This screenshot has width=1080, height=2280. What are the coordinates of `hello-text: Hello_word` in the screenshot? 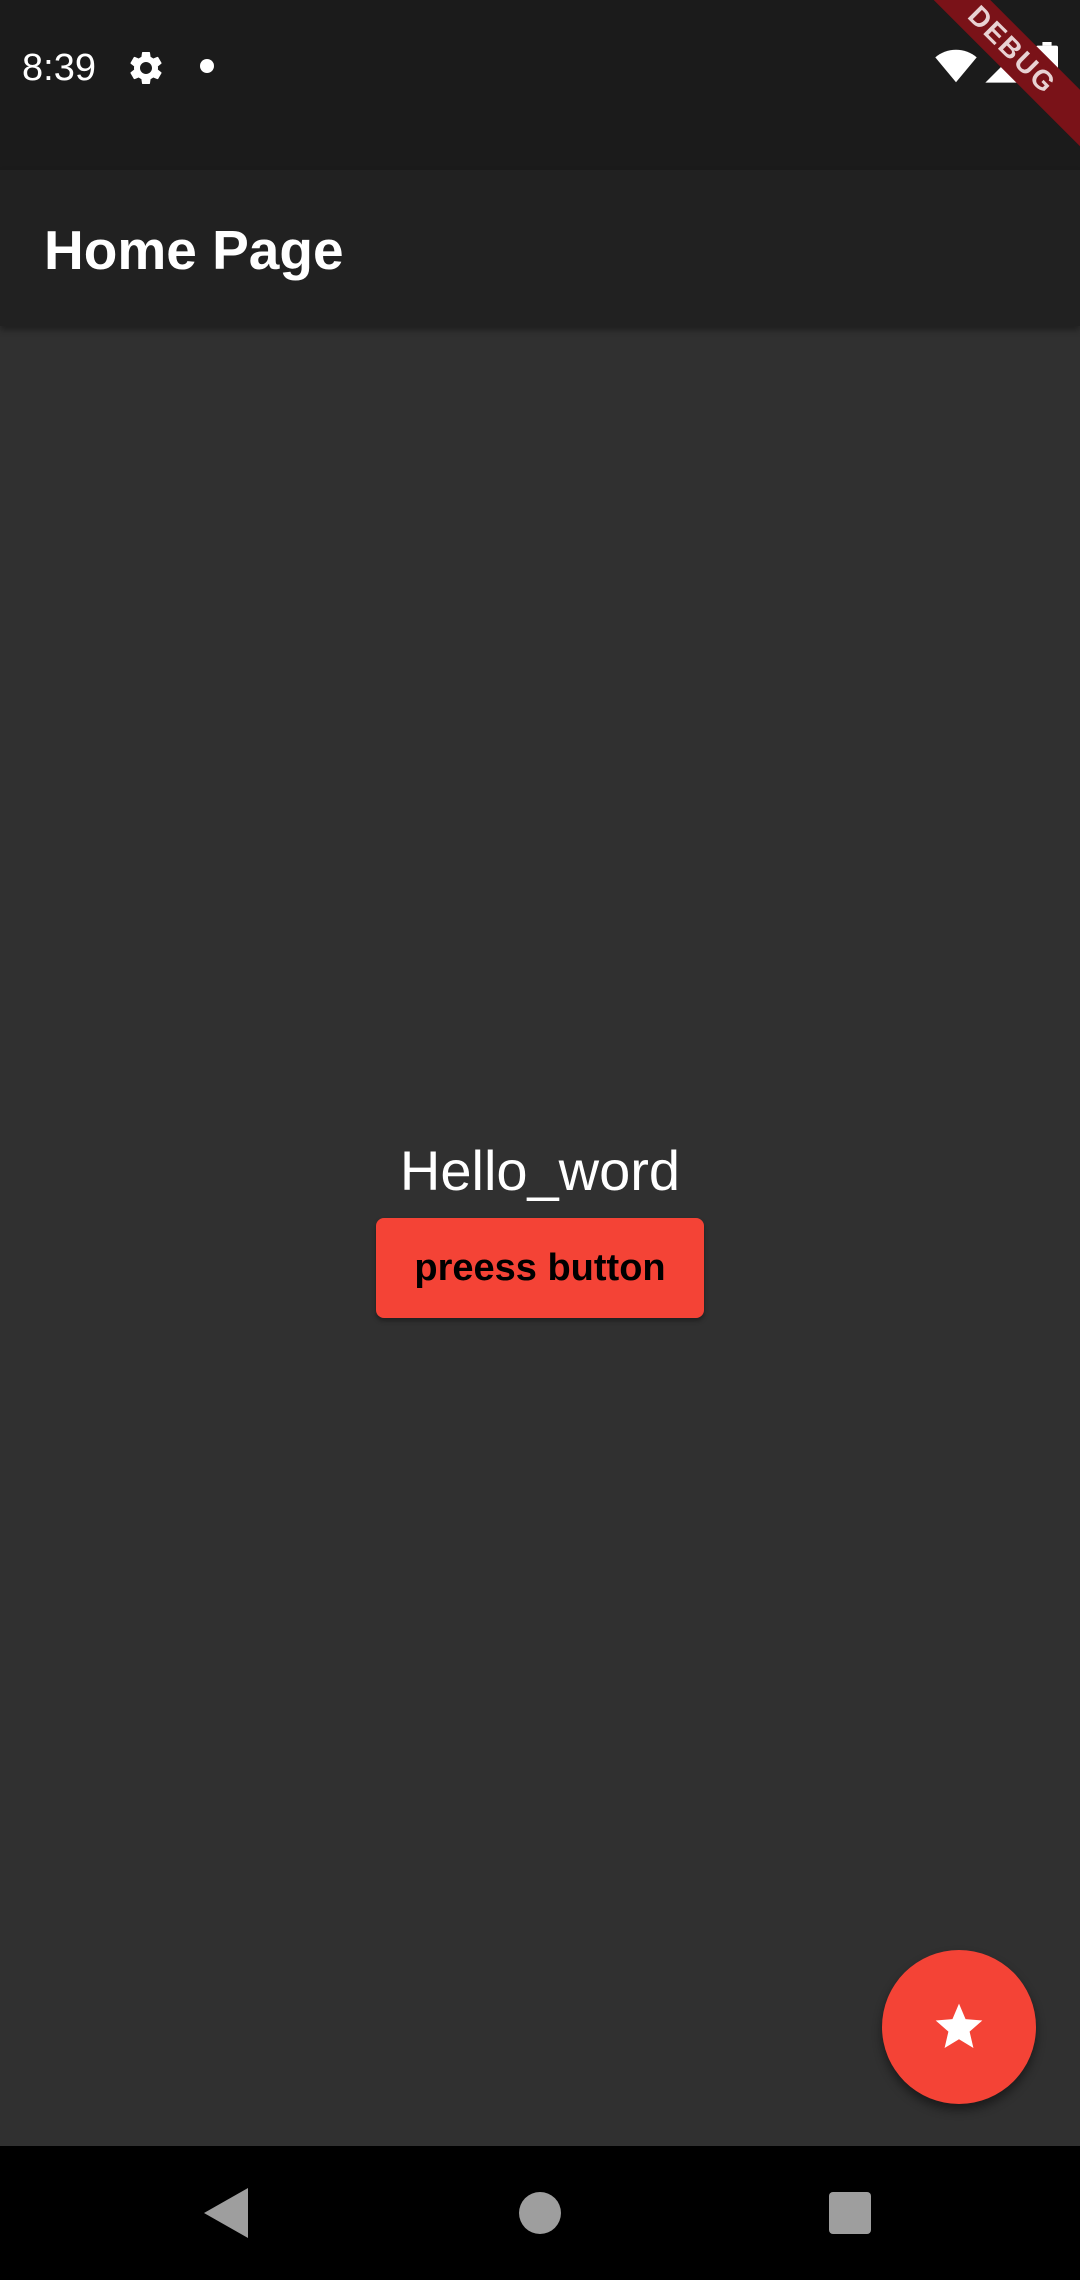 It's located at (540, 1170).